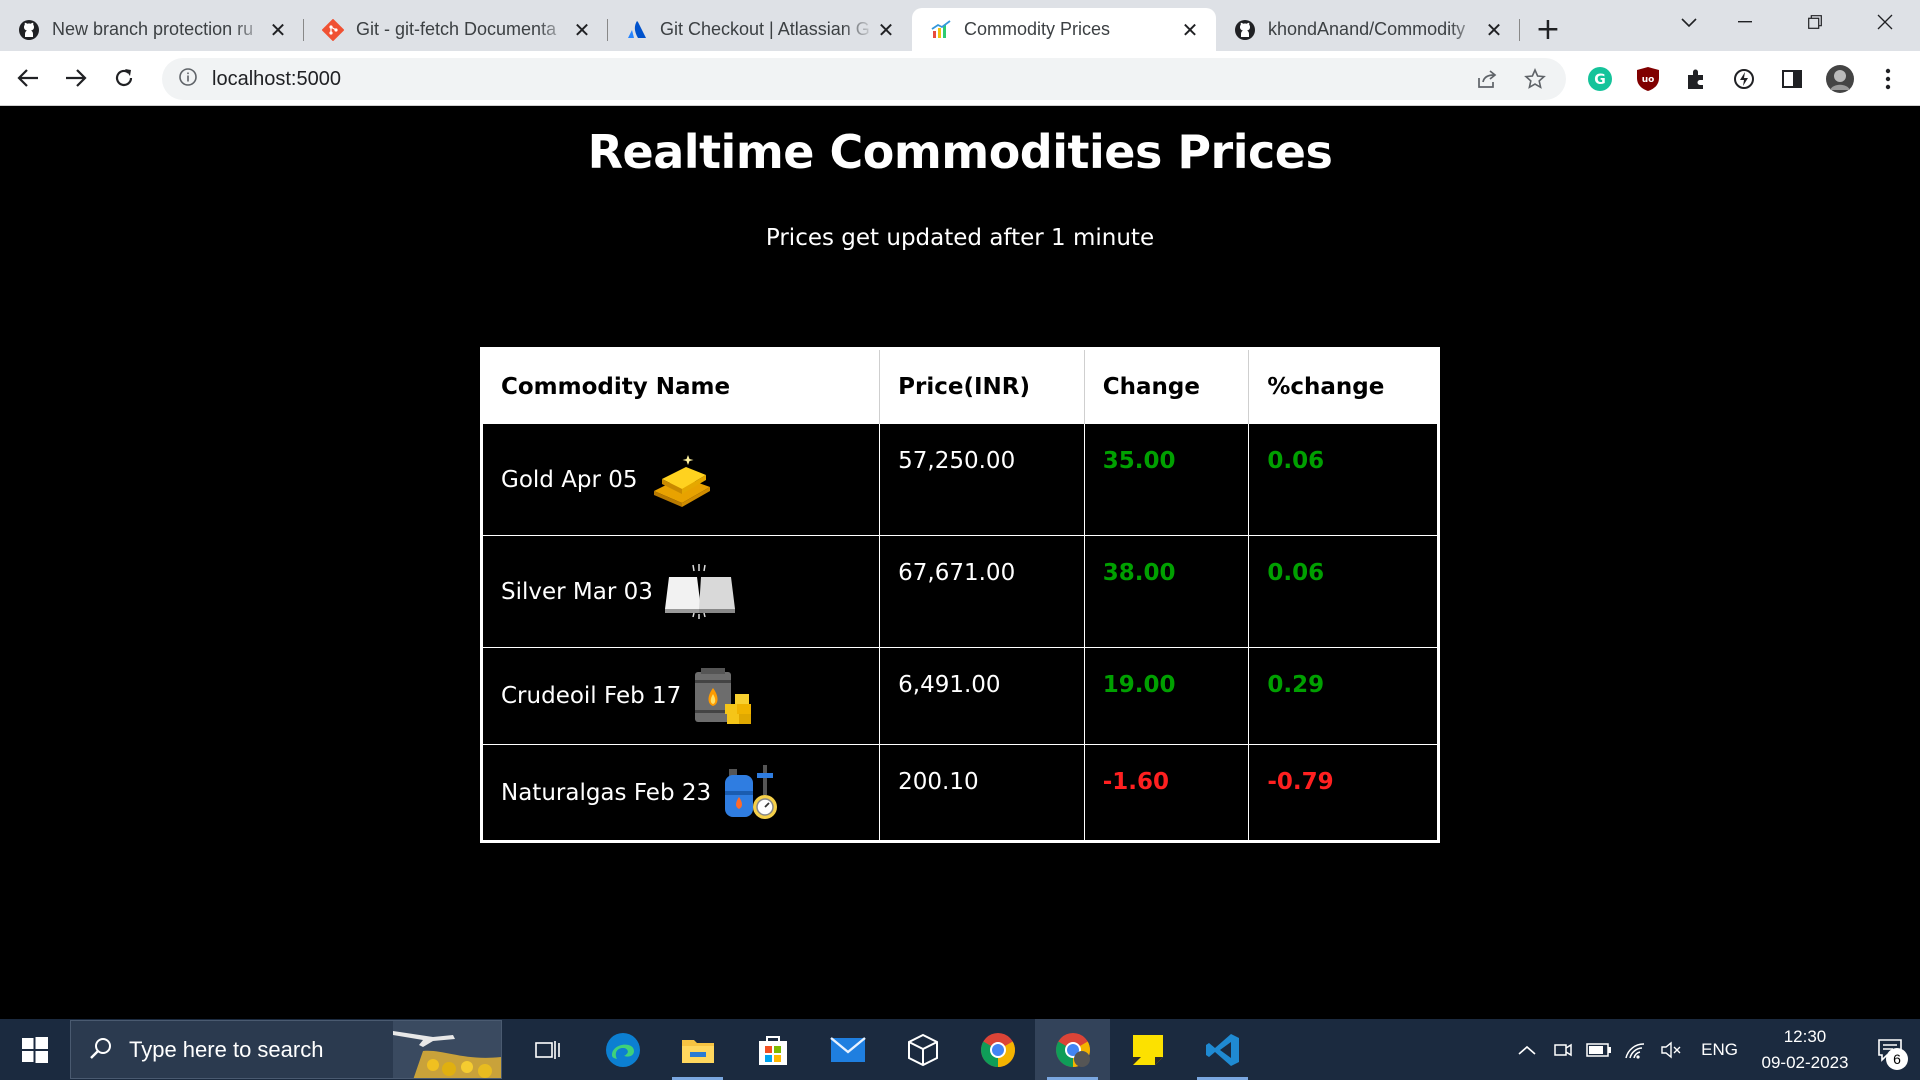  I want to click on browser-toolbar: localhost:5000 G uo, so click(960, 78).